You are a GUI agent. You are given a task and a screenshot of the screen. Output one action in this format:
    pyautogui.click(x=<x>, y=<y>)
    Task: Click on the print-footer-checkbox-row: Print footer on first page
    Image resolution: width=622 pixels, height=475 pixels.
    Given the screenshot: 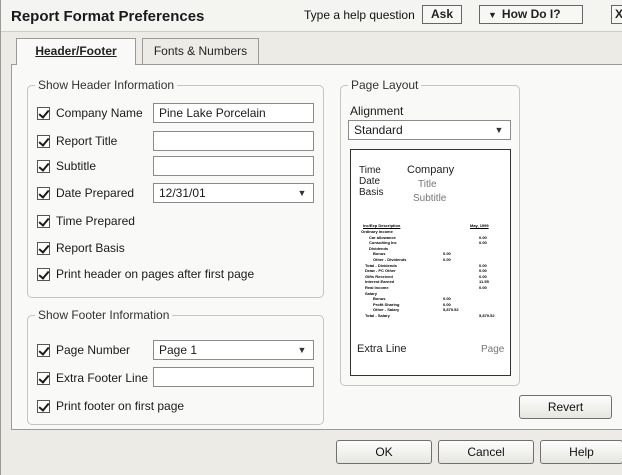 What is the action you would take?
    pyautogui.click(x=110, y=406)
    